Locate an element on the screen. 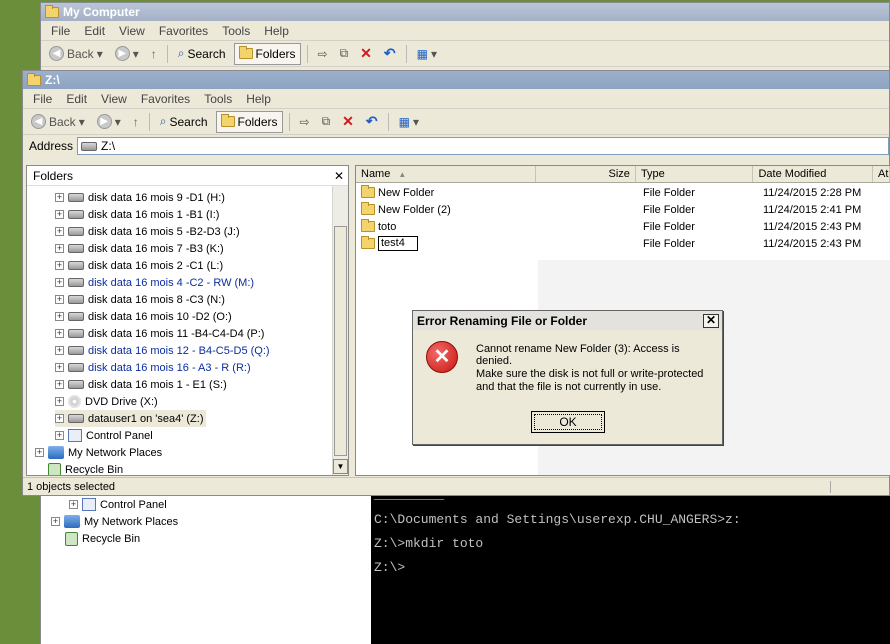 This screenshot has height=644, width=890. tree-item: + DVD Drive (X:) is located at coordinates (106, 401).